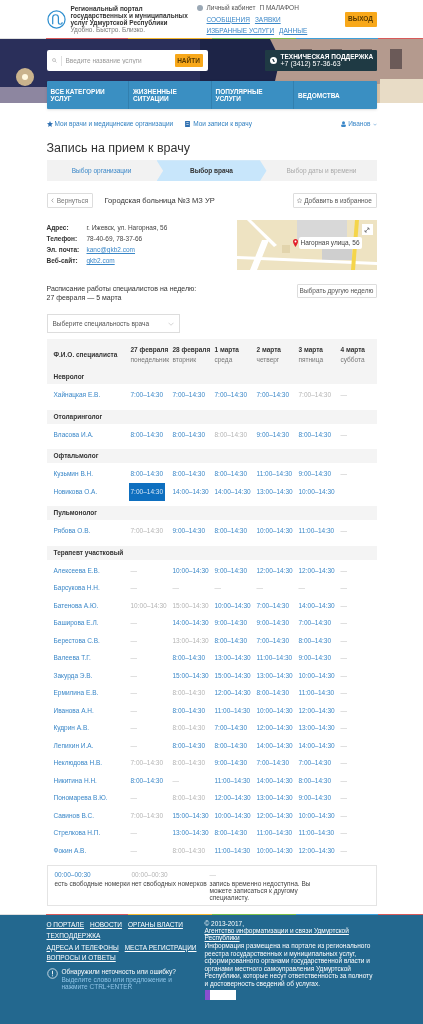 Image resolution: width=423 pixels, height=1024 pixels. I want to click on chevron-left-icon, so click(52, 201).